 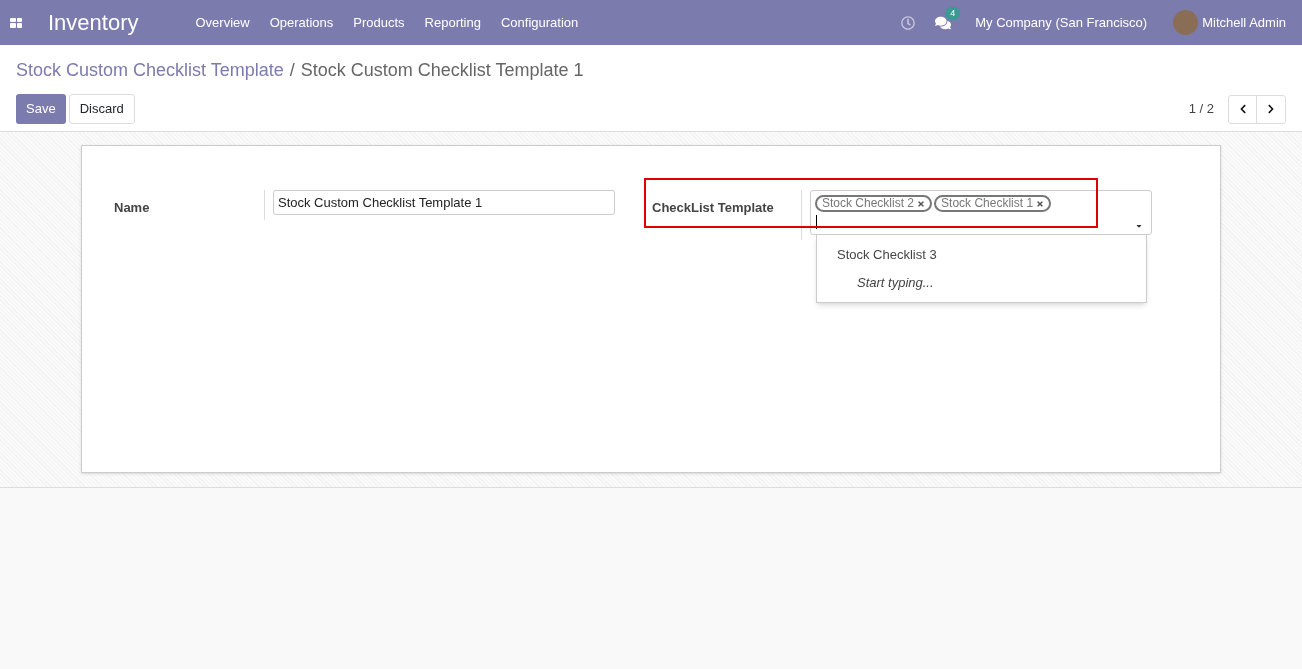 I want to click on tag-chip: Stock Checklist 1, so click(x=993, y=203).